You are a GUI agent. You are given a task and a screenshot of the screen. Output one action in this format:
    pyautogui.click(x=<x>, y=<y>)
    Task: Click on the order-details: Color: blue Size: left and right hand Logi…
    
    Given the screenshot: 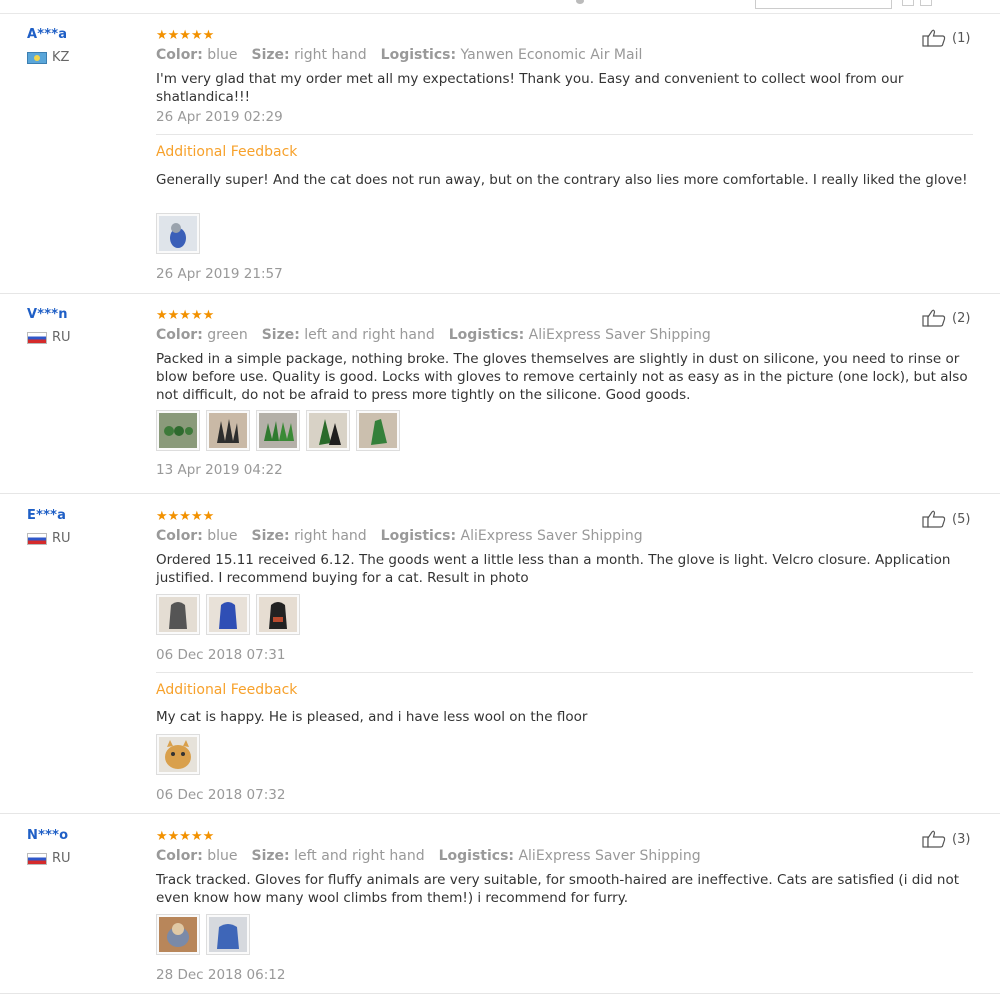 What is the action you would take?
    pyautogui.click(x=428, y=856)
    